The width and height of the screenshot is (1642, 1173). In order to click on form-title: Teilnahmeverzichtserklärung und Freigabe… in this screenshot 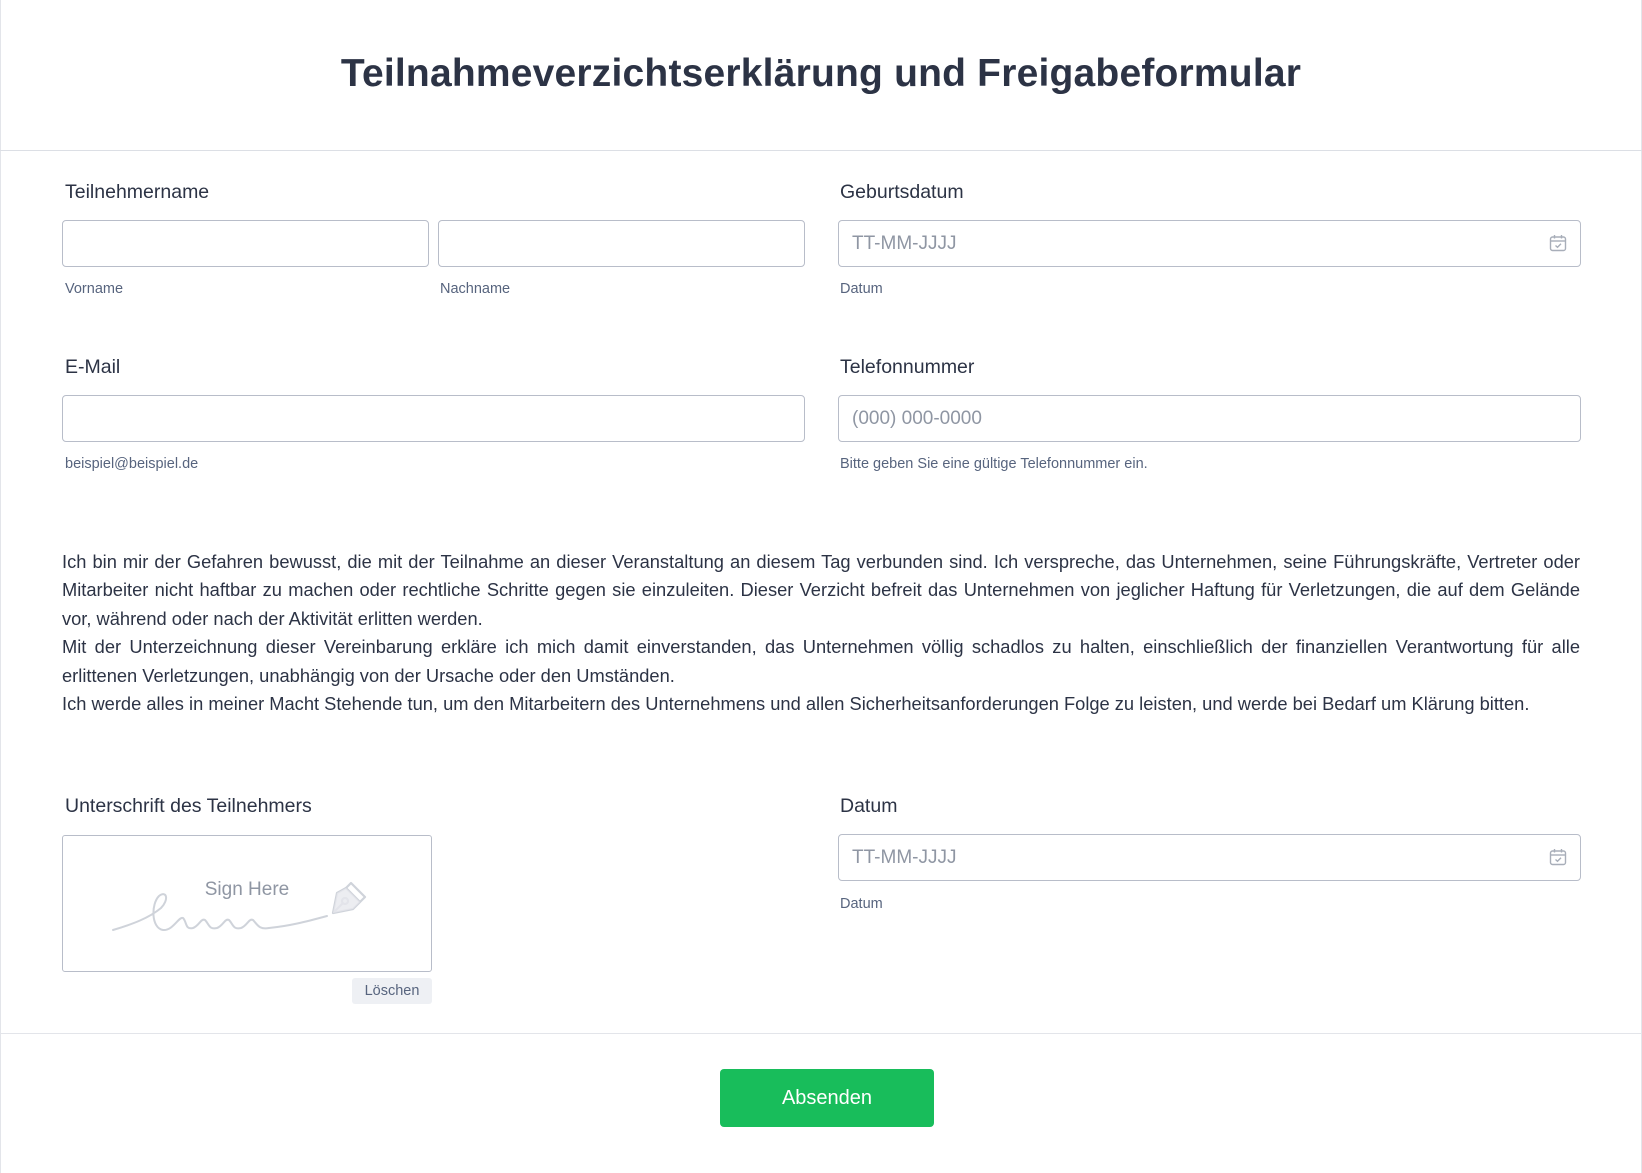, I will do `click(821, 73)`.